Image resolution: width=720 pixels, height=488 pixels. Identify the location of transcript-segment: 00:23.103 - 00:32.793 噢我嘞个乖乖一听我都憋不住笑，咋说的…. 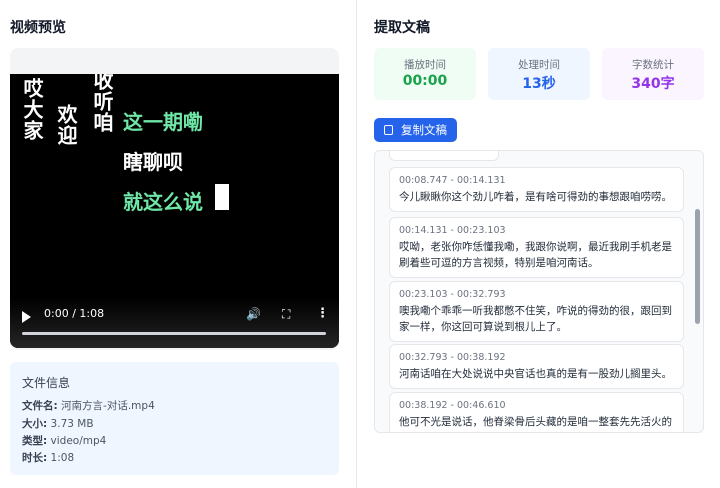
(536, 311).